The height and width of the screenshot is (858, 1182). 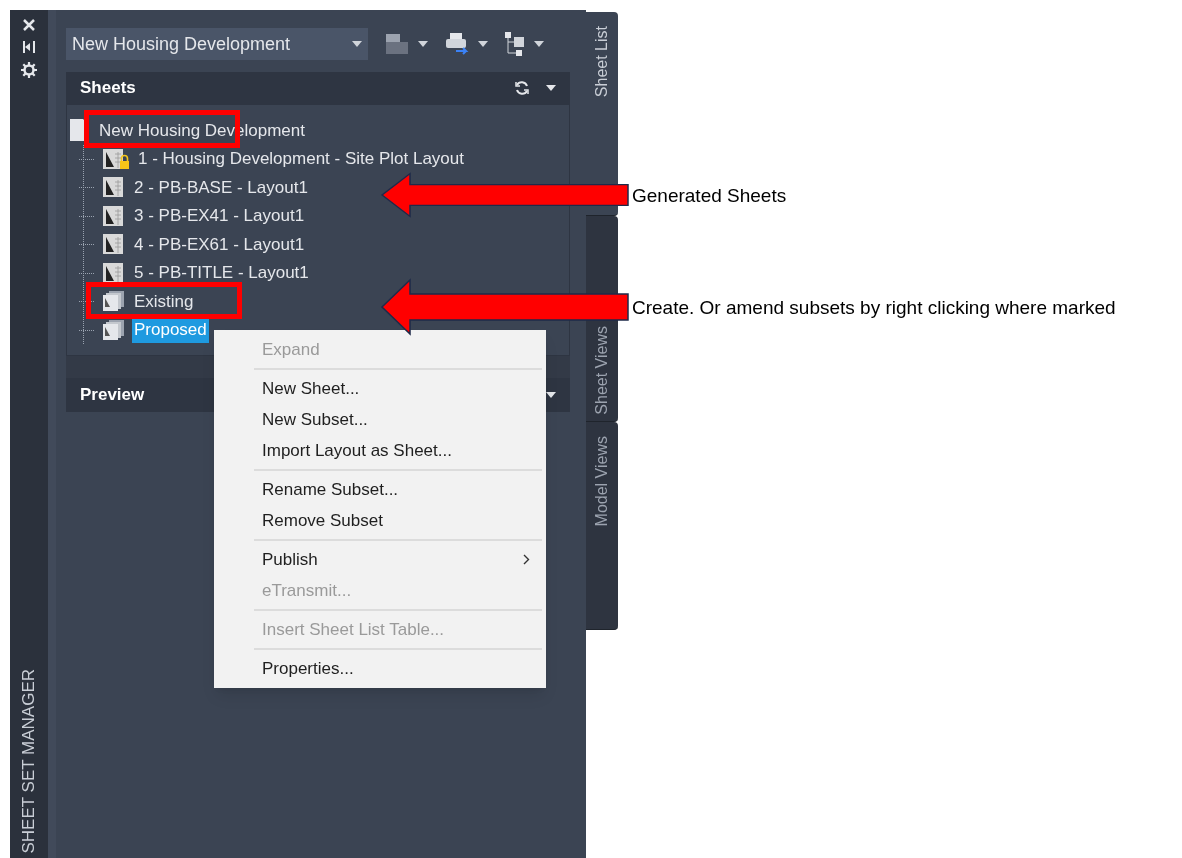 I want to click on tree-item: 5 - PB-TITLE - Layout1, so click(x=221, y=273).